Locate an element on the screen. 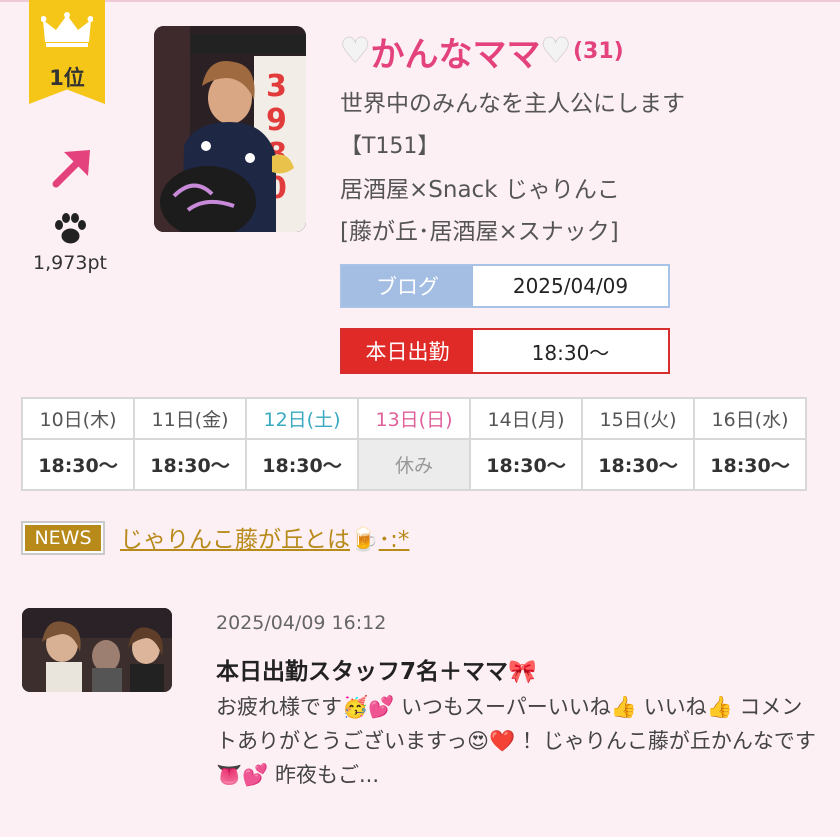 The image size is (840, 837). news-badge: NEWS is located at coordinates (63, 538).